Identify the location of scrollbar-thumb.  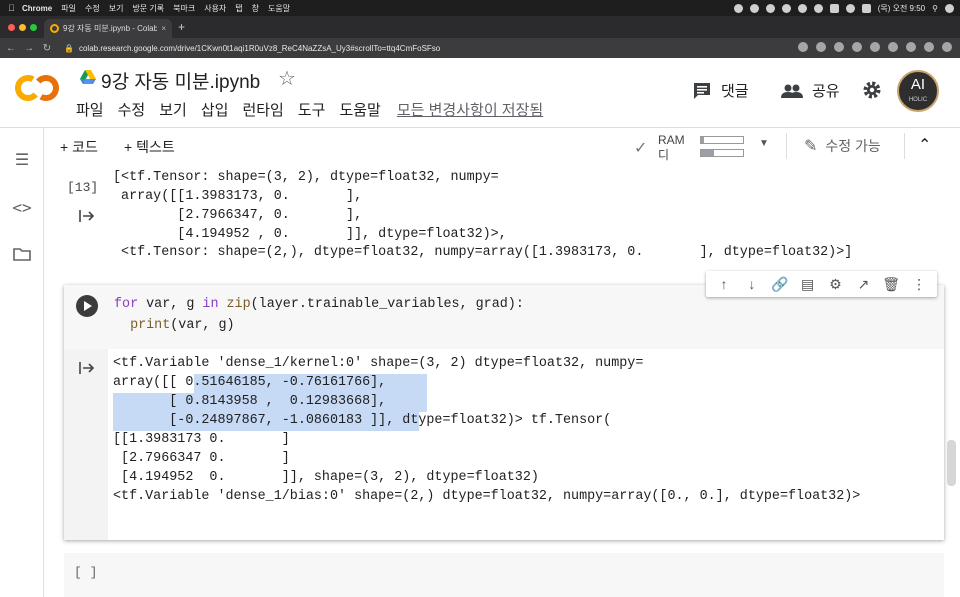
(951, 463).